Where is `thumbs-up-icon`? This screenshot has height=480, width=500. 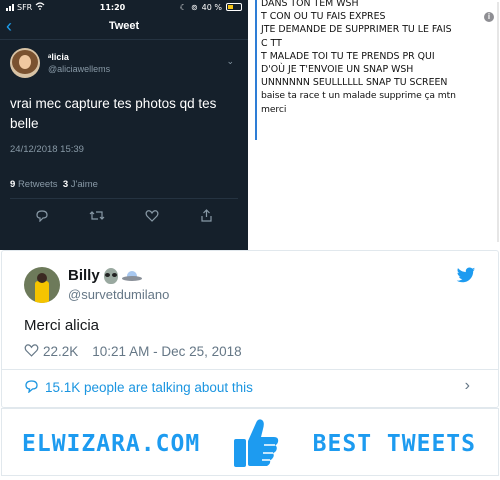
thumbs-up-icon is located at coordinates (256, 445).